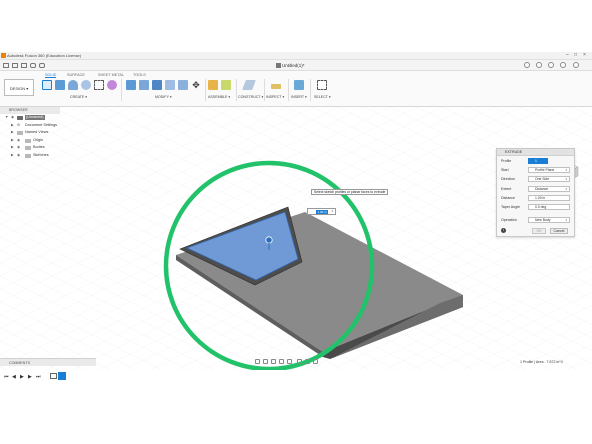  I want to click on step-forward-icon: ▶, so click(30, 377).